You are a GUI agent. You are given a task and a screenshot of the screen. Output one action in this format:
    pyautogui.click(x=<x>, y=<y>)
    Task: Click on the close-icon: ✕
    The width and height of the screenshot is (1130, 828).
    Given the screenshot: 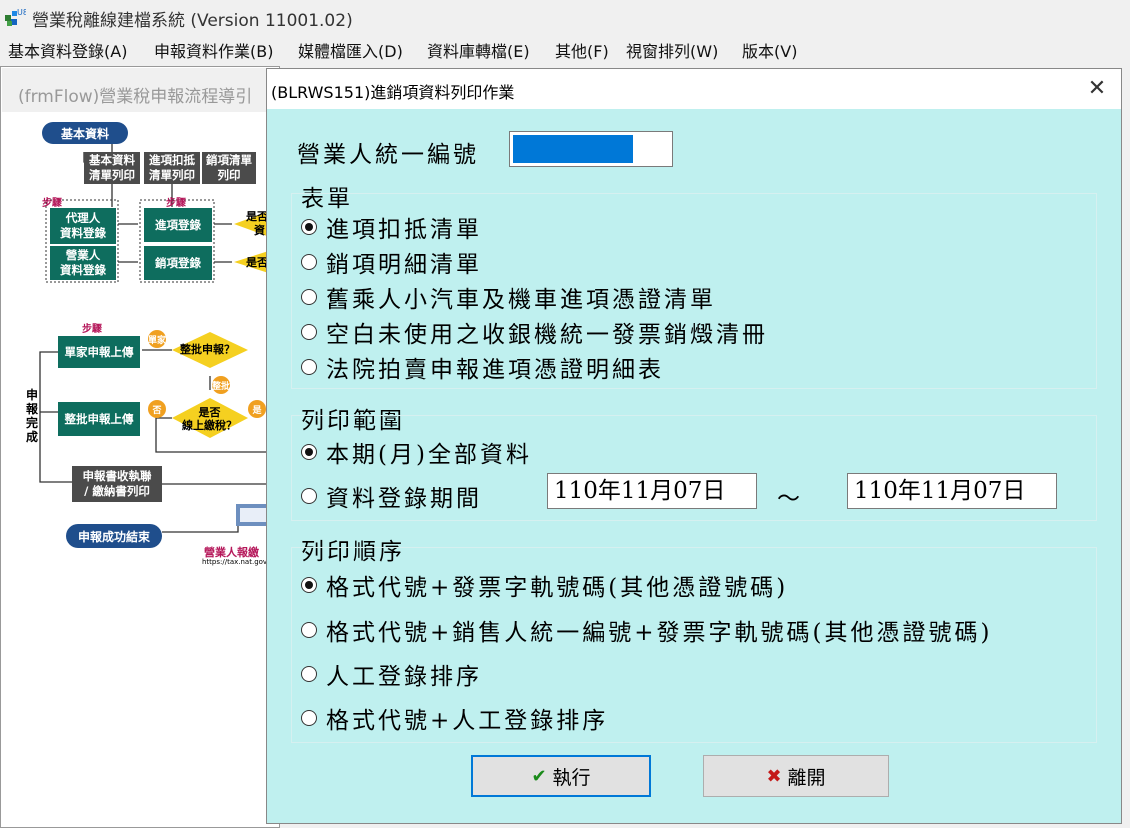 What is the action you would take?
    pyautogui.click(x=1097, y=89)
    